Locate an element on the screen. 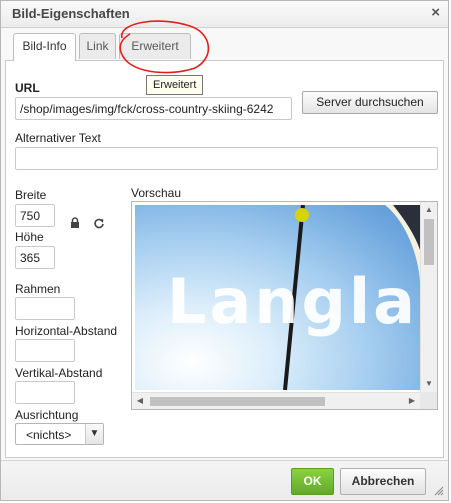  border-label: Rahmen is located at coordinates (38, 289).